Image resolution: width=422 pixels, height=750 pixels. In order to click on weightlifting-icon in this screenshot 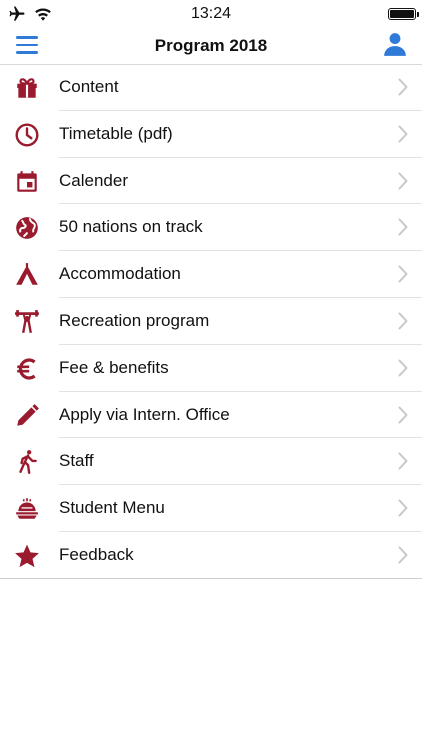, I will do `click(27, 322)`.